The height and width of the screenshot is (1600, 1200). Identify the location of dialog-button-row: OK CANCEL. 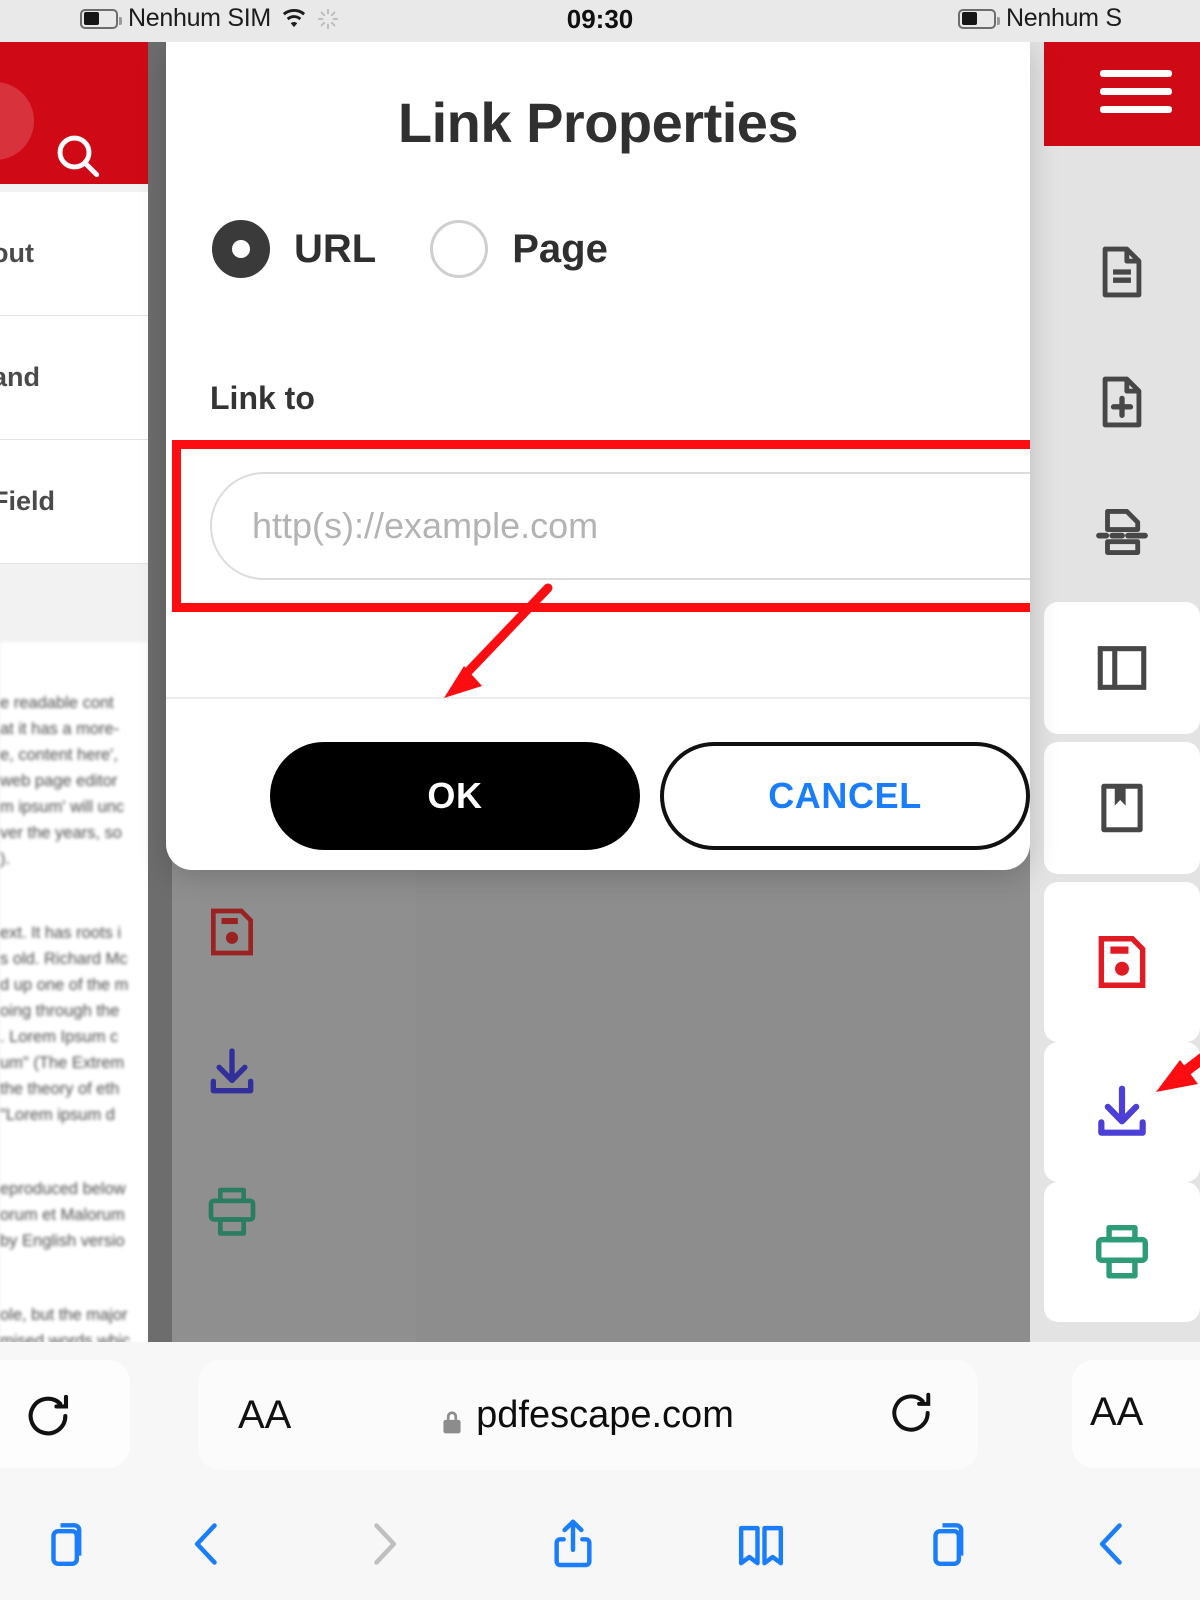
(598, 797).